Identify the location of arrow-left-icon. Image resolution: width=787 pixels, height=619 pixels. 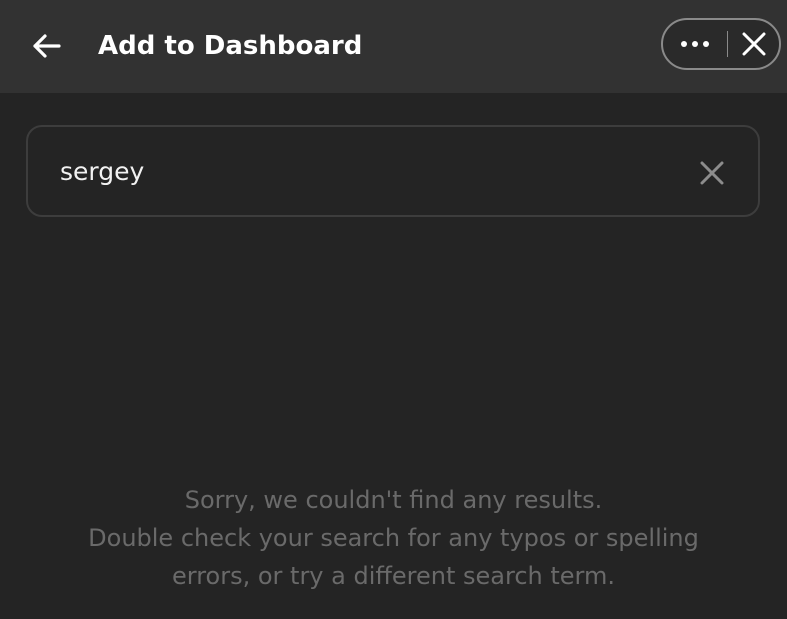
(47, 46).